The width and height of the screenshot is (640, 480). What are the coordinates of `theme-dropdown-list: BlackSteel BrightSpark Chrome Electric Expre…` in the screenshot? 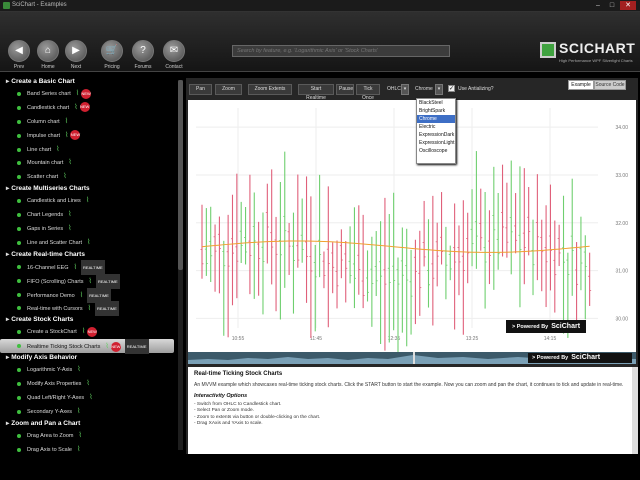 It's located at (436, 131).